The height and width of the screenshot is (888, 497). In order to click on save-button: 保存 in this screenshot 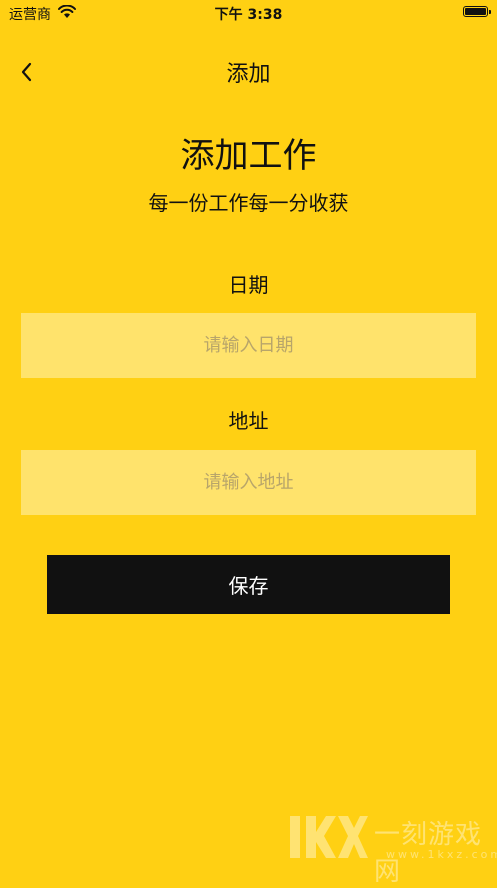, I will do `click(248, 584)`.